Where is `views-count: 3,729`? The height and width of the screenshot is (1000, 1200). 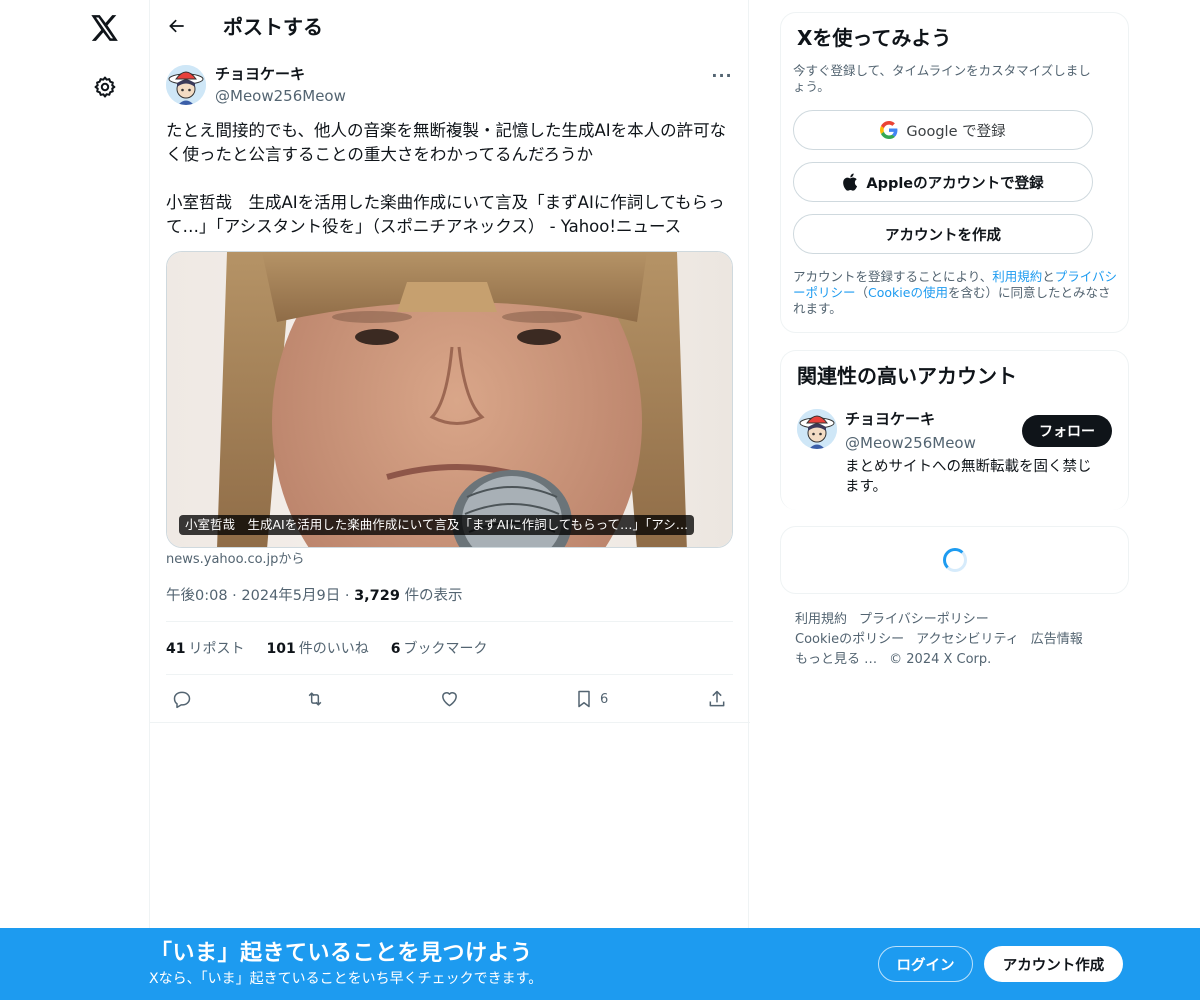 views-count: 3,729 is located at coordinates (377, 596).